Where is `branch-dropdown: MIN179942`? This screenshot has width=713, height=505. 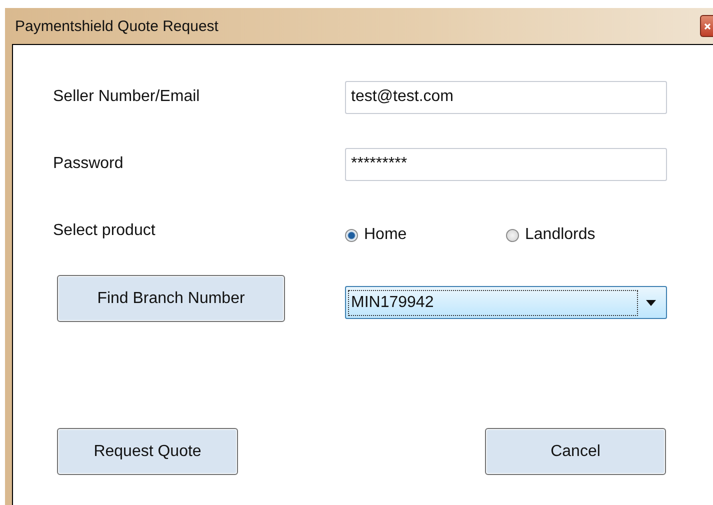
branch-dropdown: MIN179942 is located at coordinates (506, 302).